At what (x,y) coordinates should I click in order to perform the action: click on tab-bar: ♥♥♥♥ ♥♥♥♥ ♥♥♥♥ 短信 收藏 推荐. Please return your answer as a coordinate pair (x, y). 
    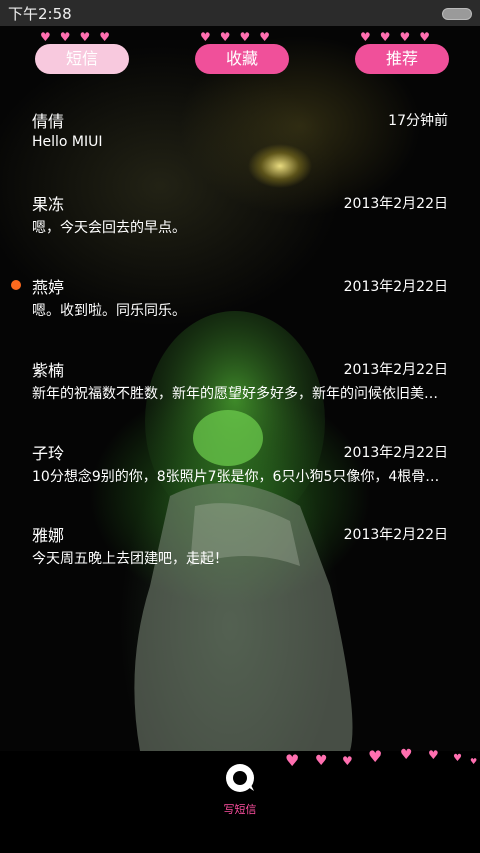
    Looking at the image, I should click on (240, 56).